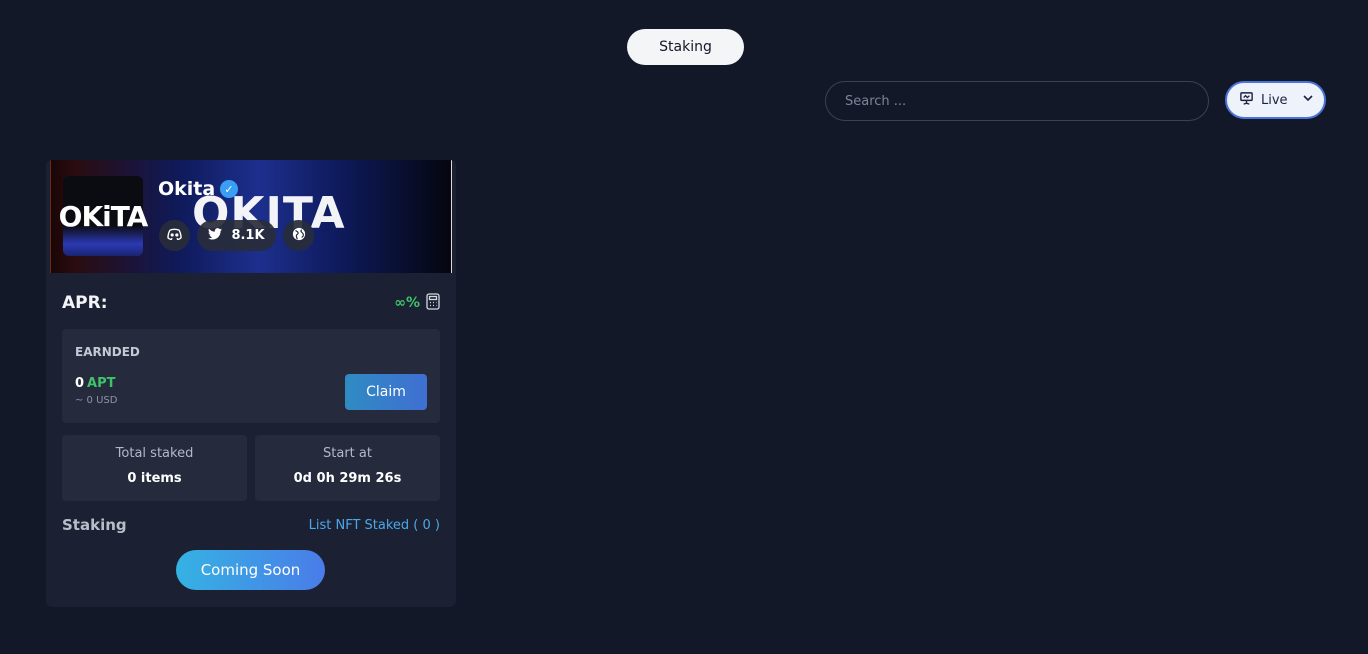  I want to click on total-staked-label: Total staked, so click(154, 453).